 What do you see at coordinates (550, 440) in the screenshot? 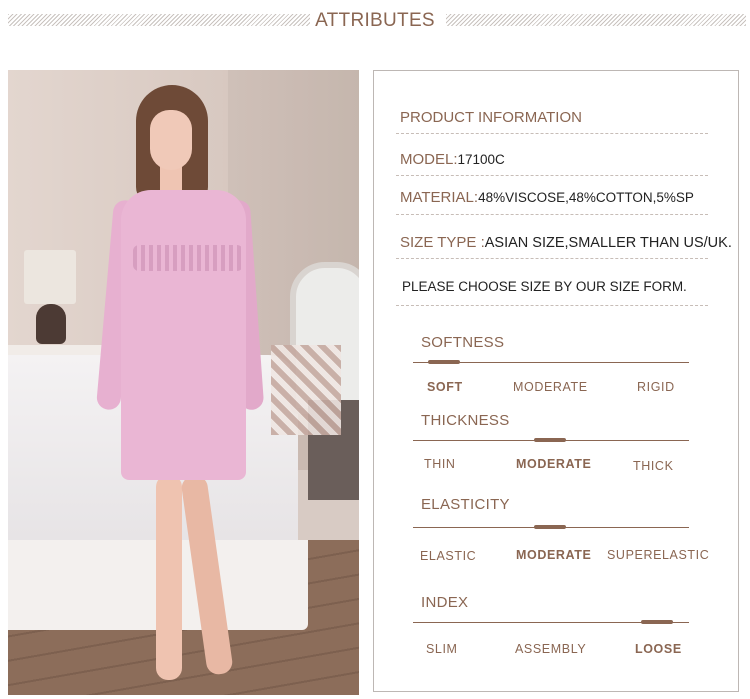
I see `thickness-marker` at bounding box center [550, 440].